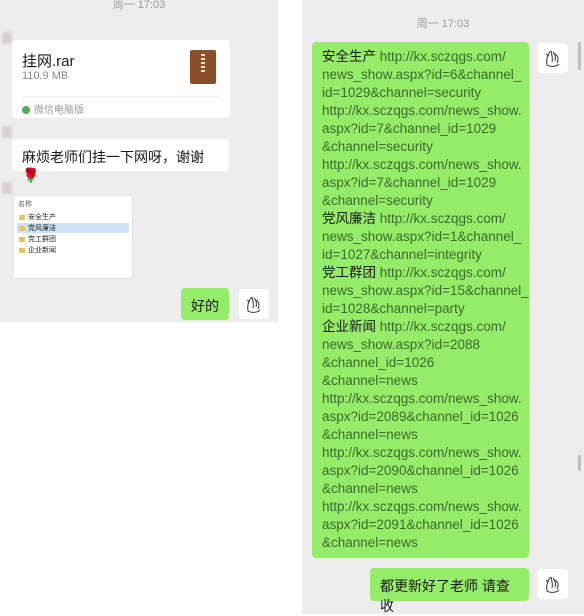 The height and width of the screenshot is (616, 584). Describe the element at coordinates (73, 237) in the screenshot. I see `image-message-thumbnail: 名称 安全生产 党风廉洁 党工群团 企业新闻` at that location.